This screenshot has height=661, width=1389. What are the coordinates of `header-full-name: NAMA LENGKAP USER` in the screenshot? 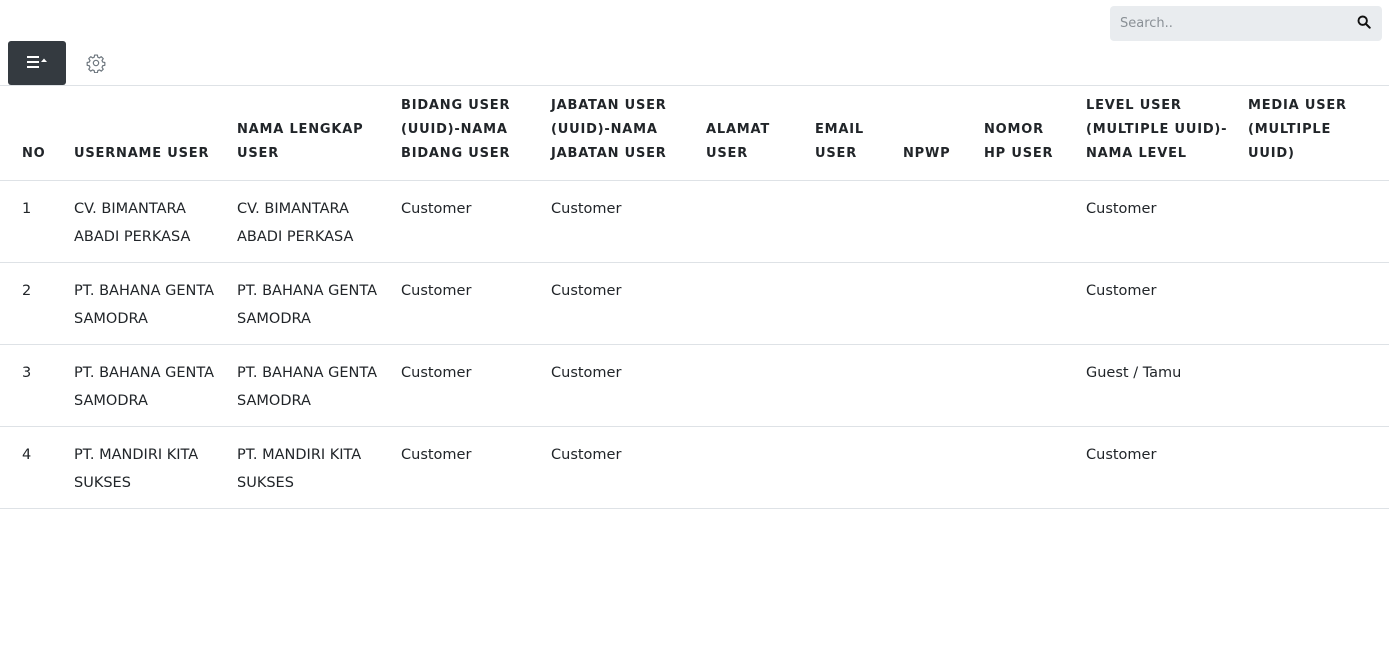 It's located at (311, 133).